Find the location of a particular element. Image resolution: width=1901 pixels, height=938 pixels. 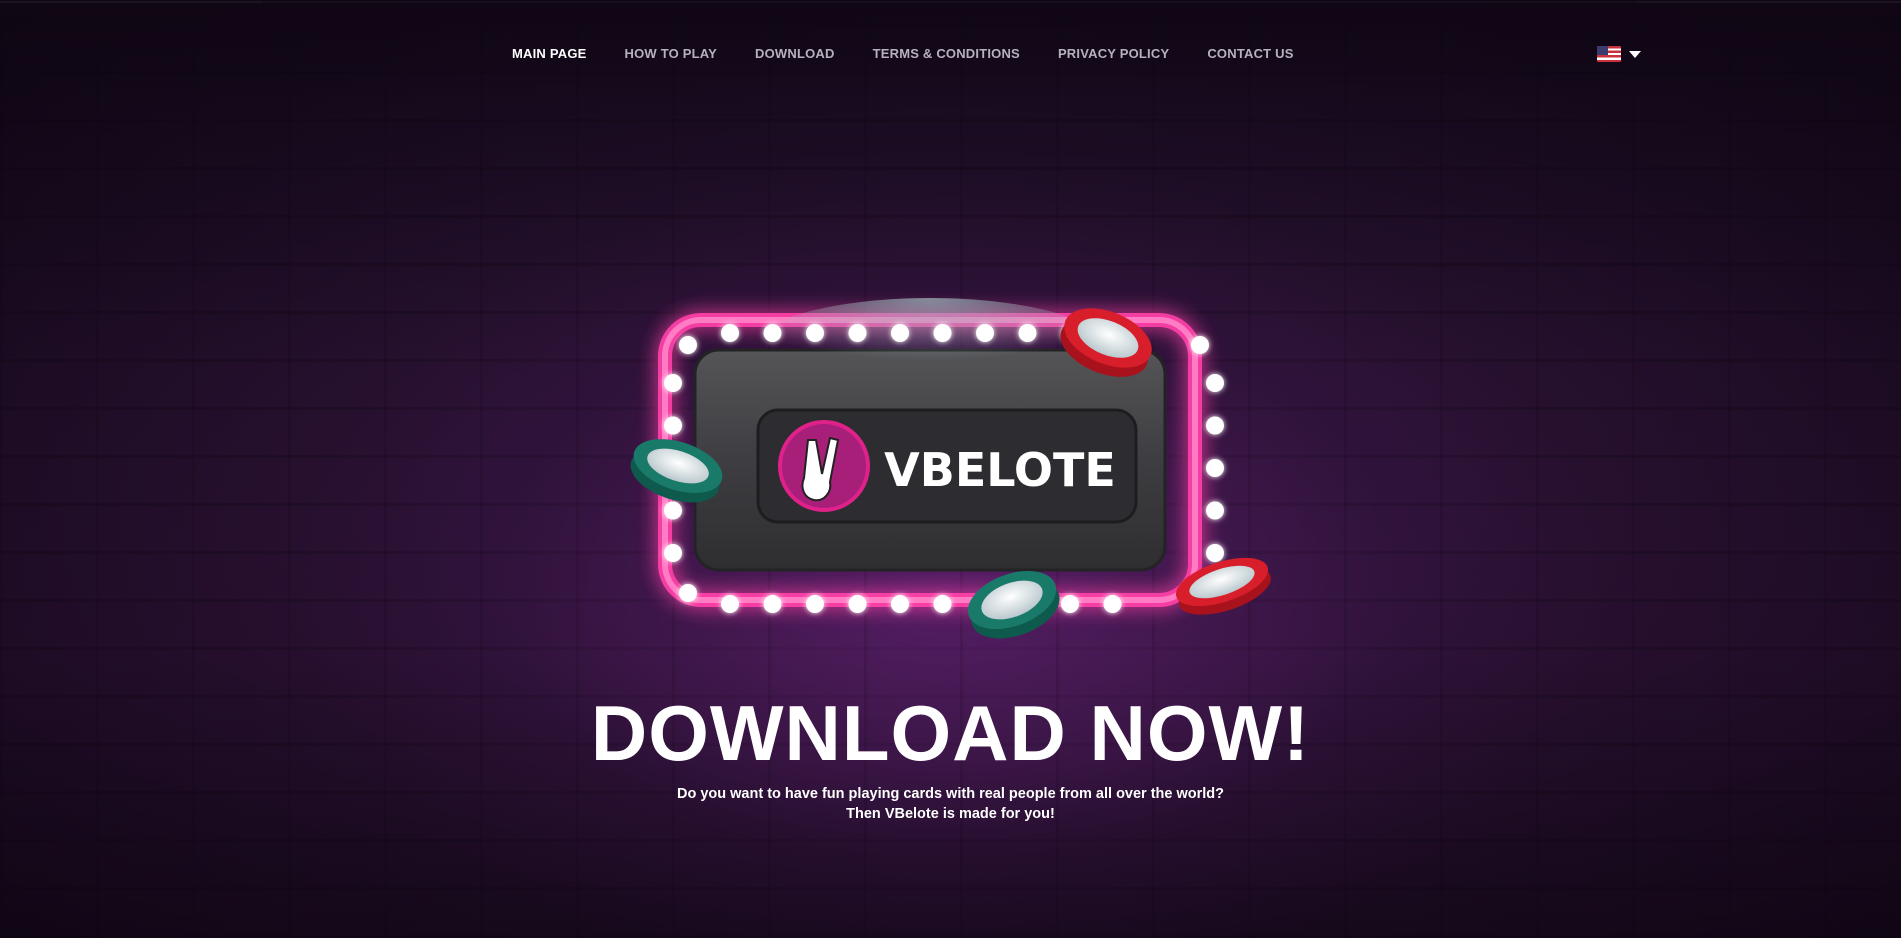

nav-item-download: DOWNLOAD is located at coordinates (795, 53).